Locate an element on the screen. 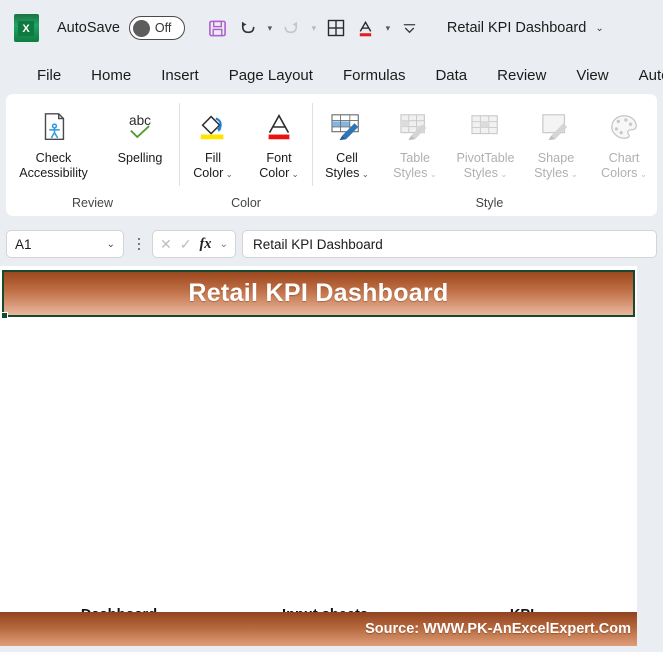  spelling-button: abc Spelling is located at coordinates (140, 132).